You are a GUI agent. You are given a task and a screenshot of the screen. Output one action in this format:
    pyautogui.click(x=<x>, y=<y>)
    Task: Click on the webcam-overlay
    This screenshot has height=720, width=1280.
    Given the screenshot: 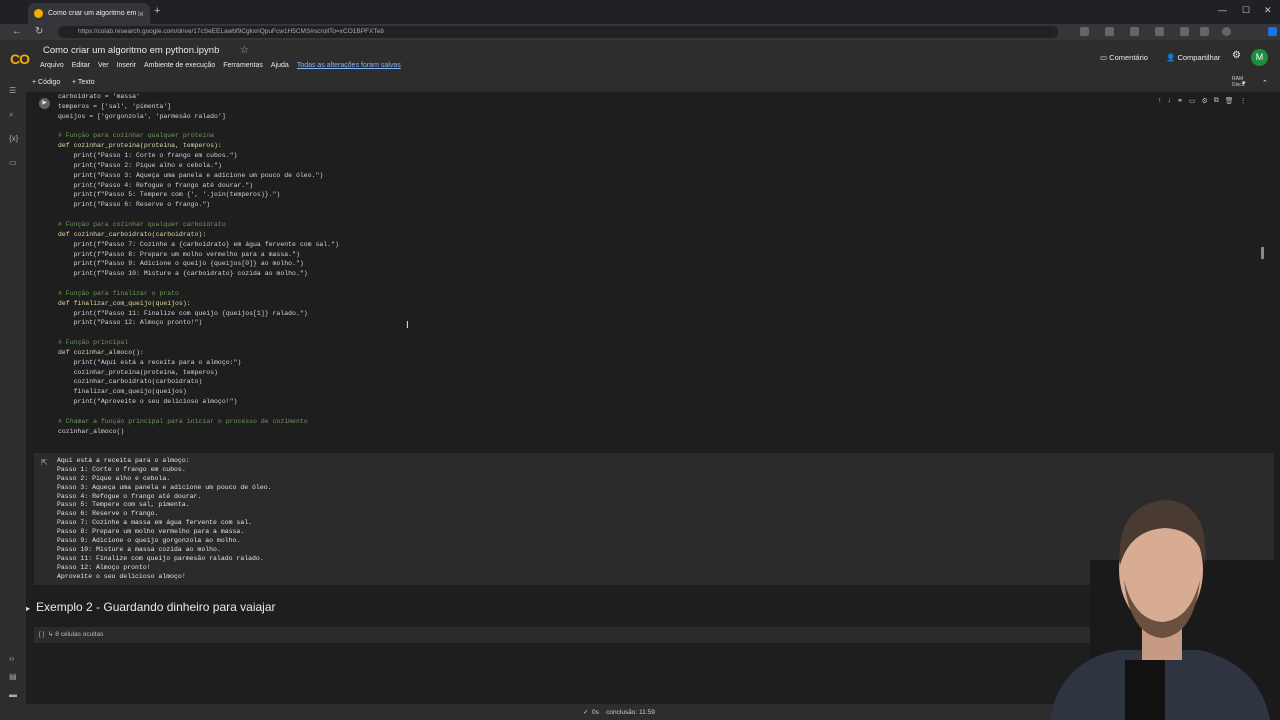 What is the action you would take?
    pyautogui.click(x=1165, y=610)
    